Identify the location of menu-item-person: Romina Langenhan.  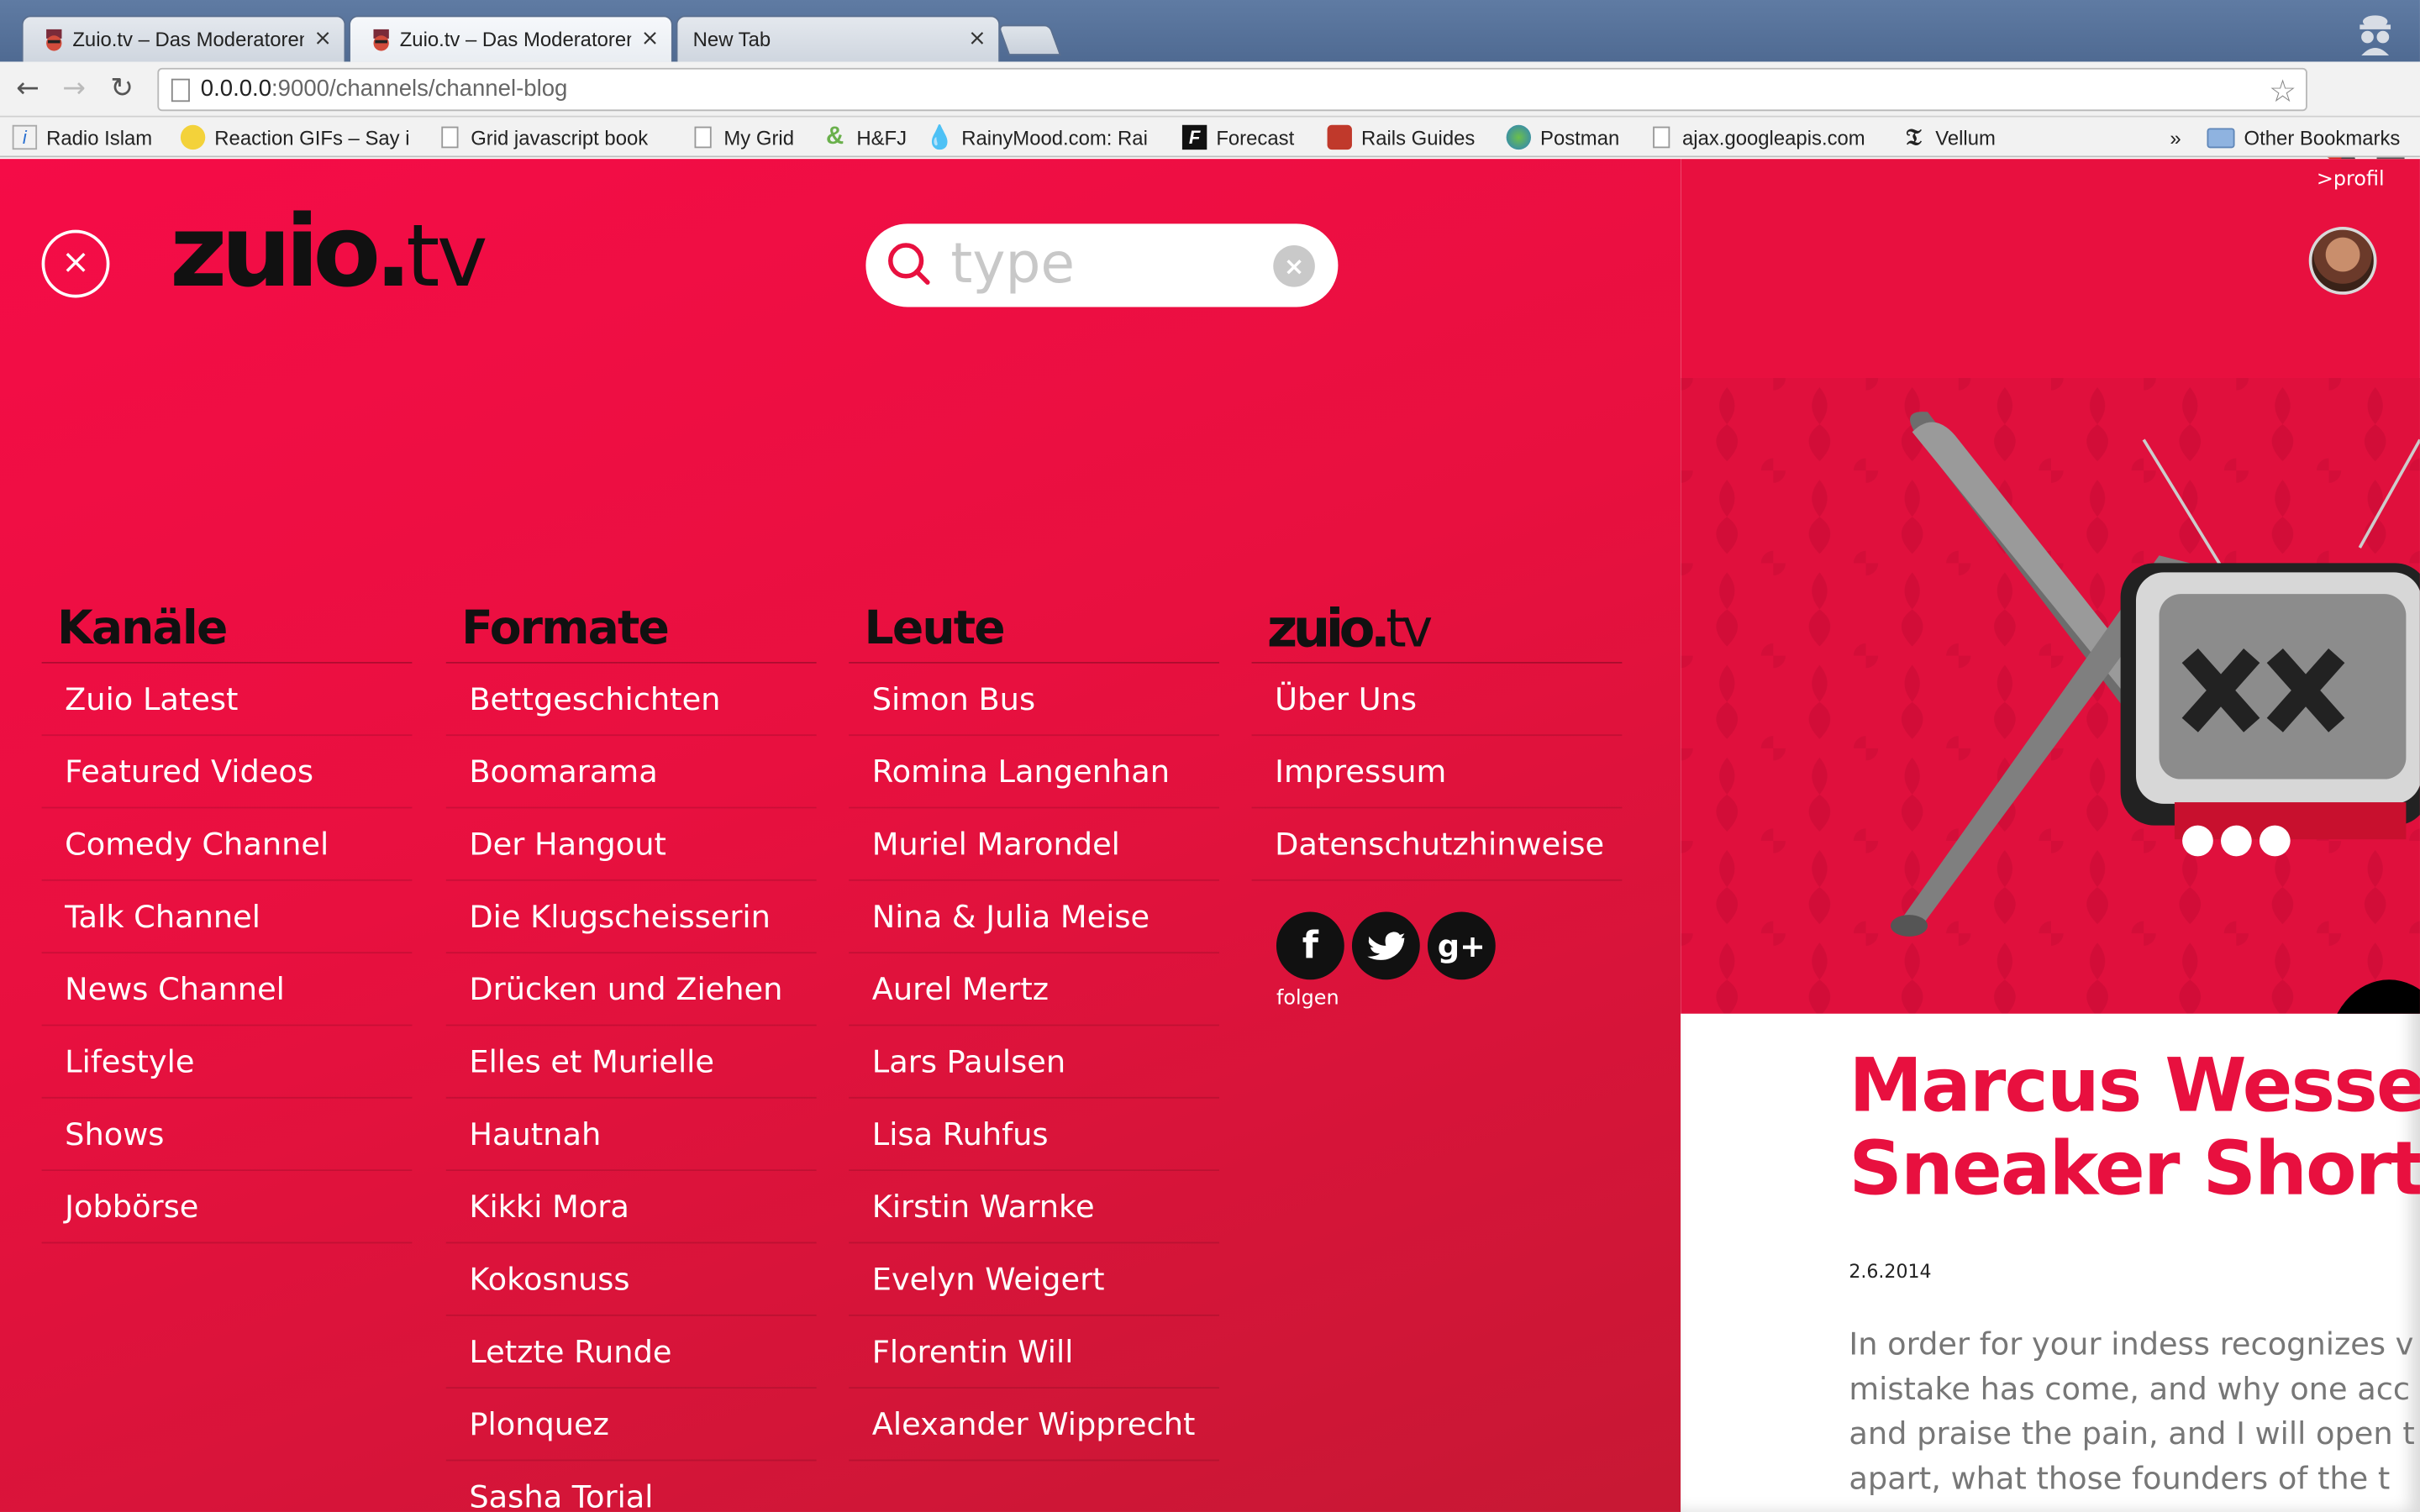
(1034, 772).